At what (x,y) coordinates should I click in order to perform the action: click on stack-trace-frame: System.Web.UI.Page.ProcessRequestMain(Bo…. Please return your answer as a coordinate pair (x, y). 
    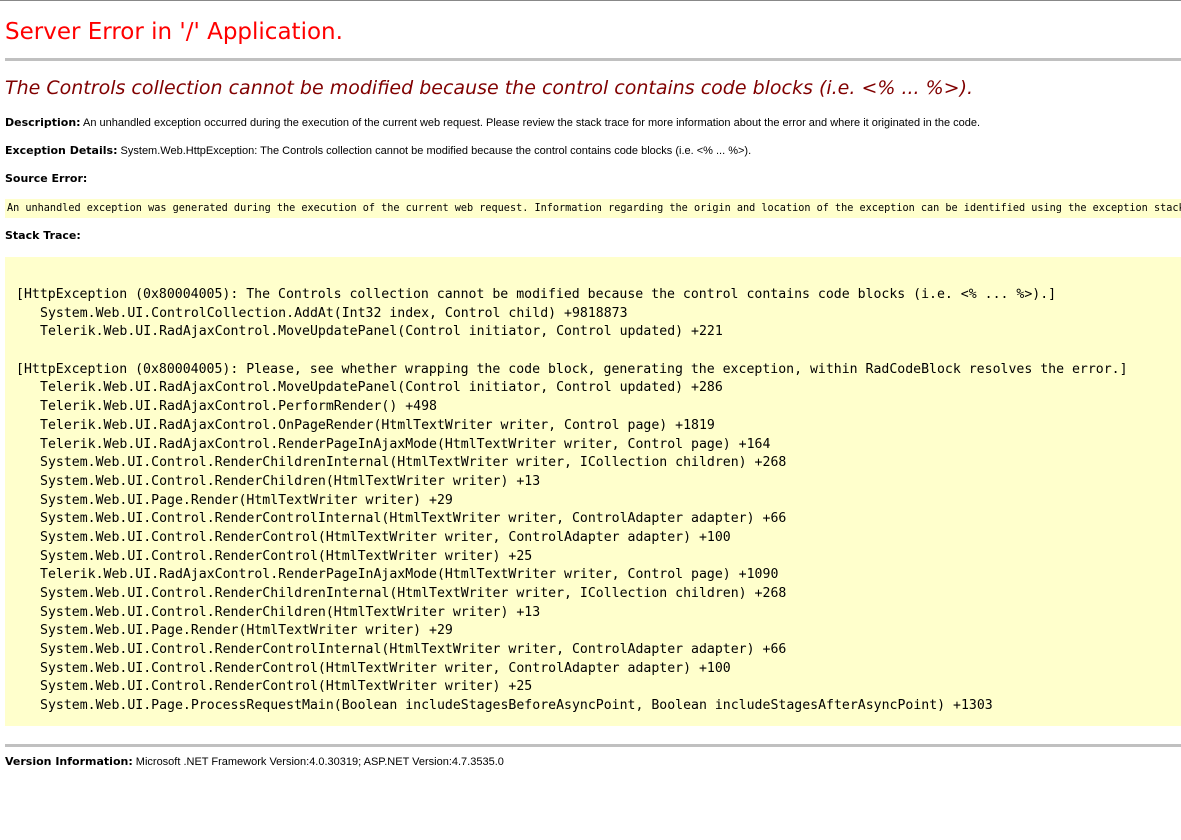
    Looking at the image, I should click on (516, 706).